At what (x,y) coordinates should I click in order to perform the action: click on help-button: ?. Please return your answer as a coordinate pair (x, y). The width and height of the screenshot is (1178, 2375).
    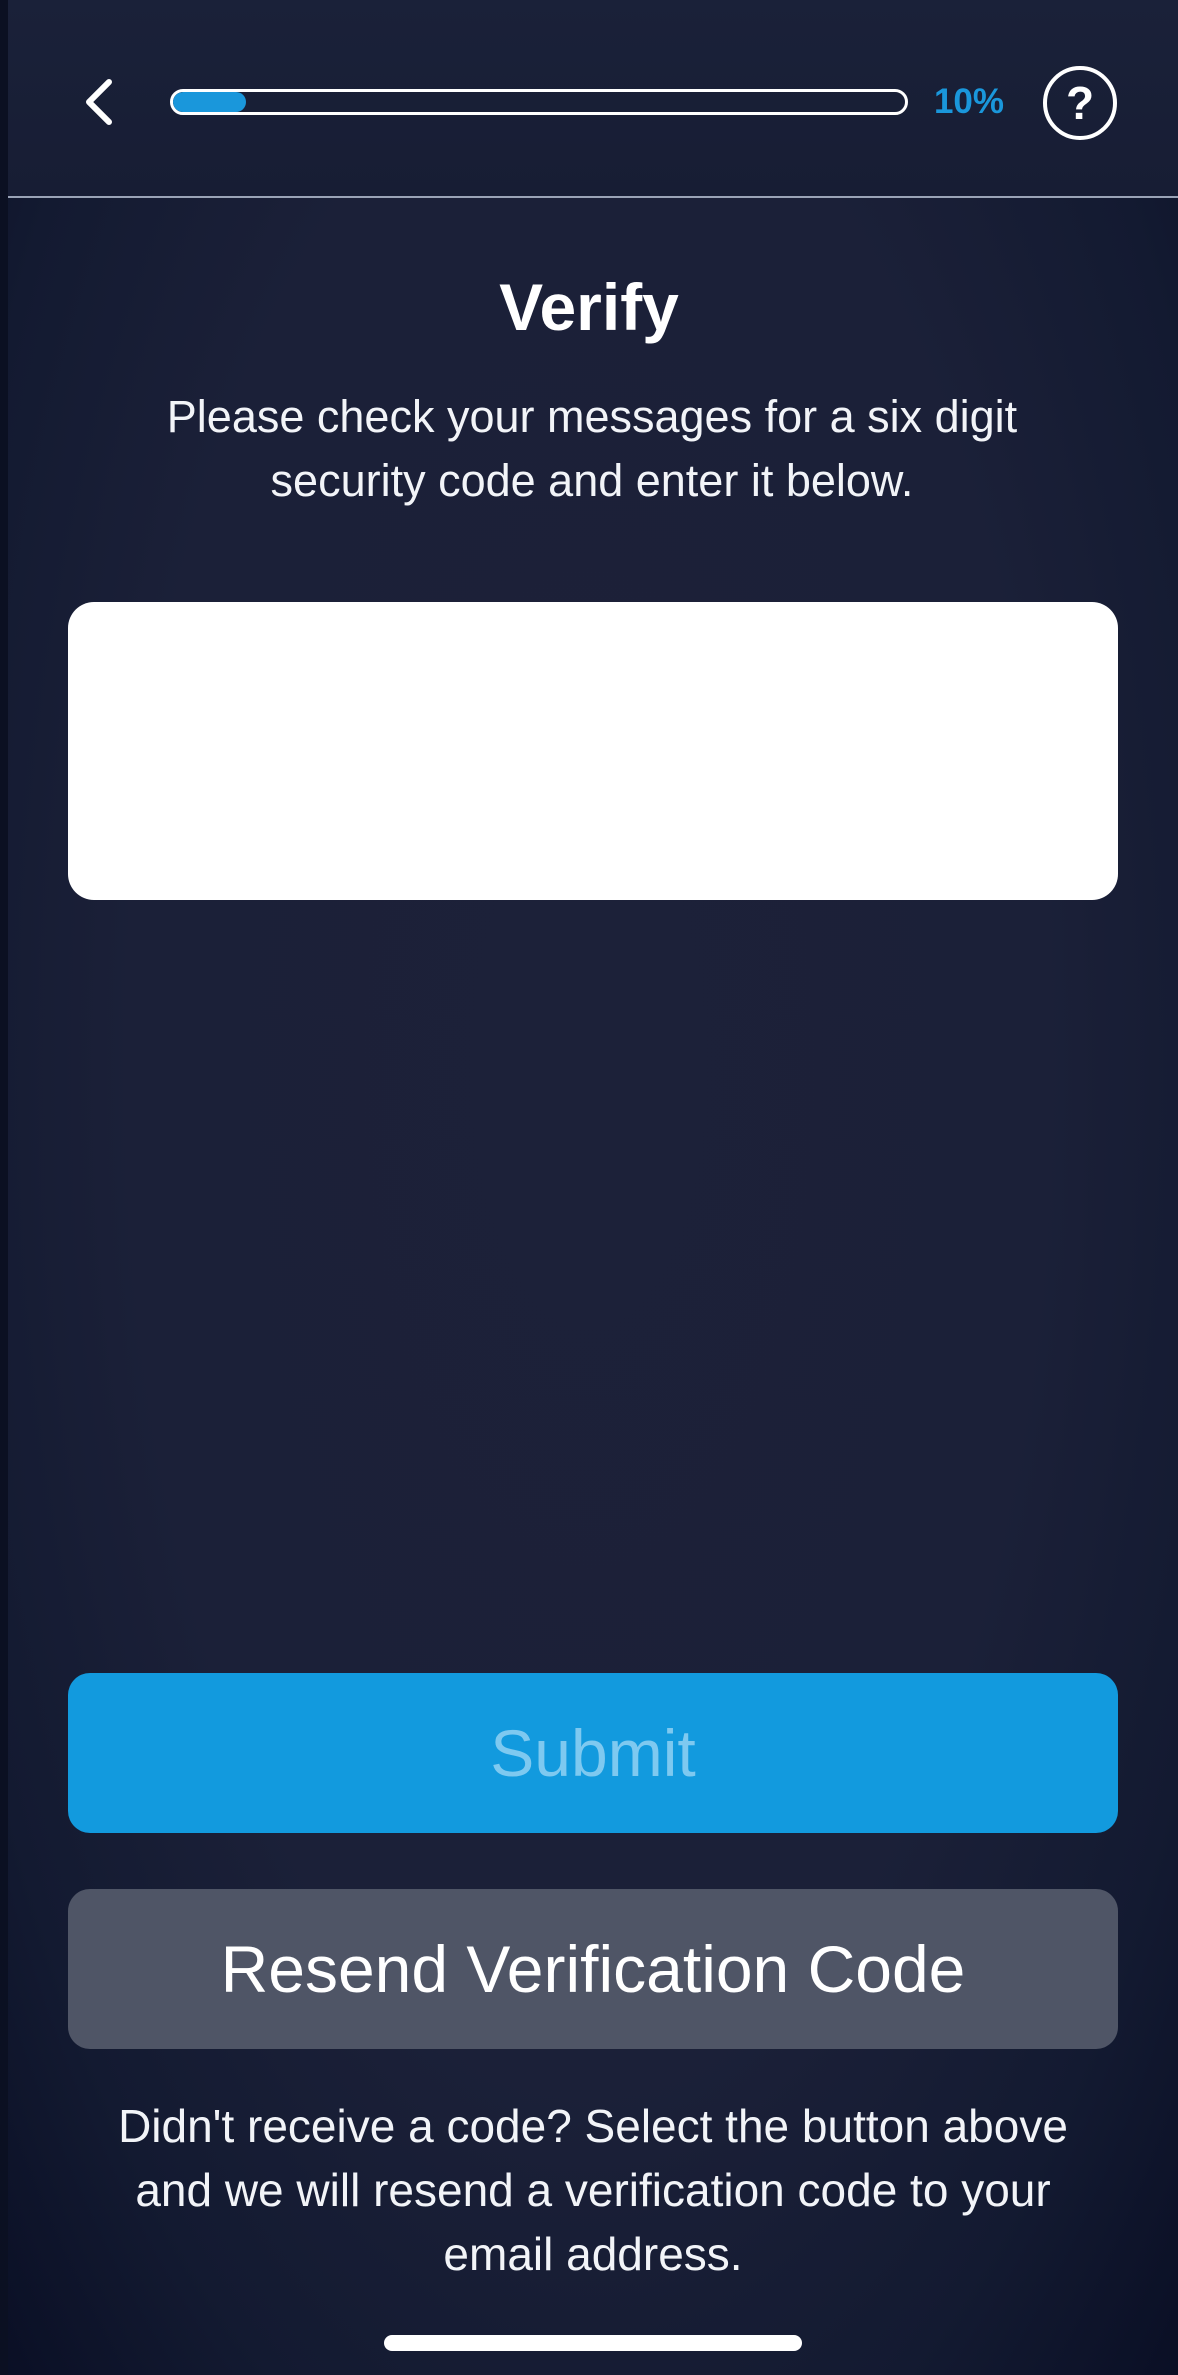
    Looking at the image, I should click on (1080, 103).